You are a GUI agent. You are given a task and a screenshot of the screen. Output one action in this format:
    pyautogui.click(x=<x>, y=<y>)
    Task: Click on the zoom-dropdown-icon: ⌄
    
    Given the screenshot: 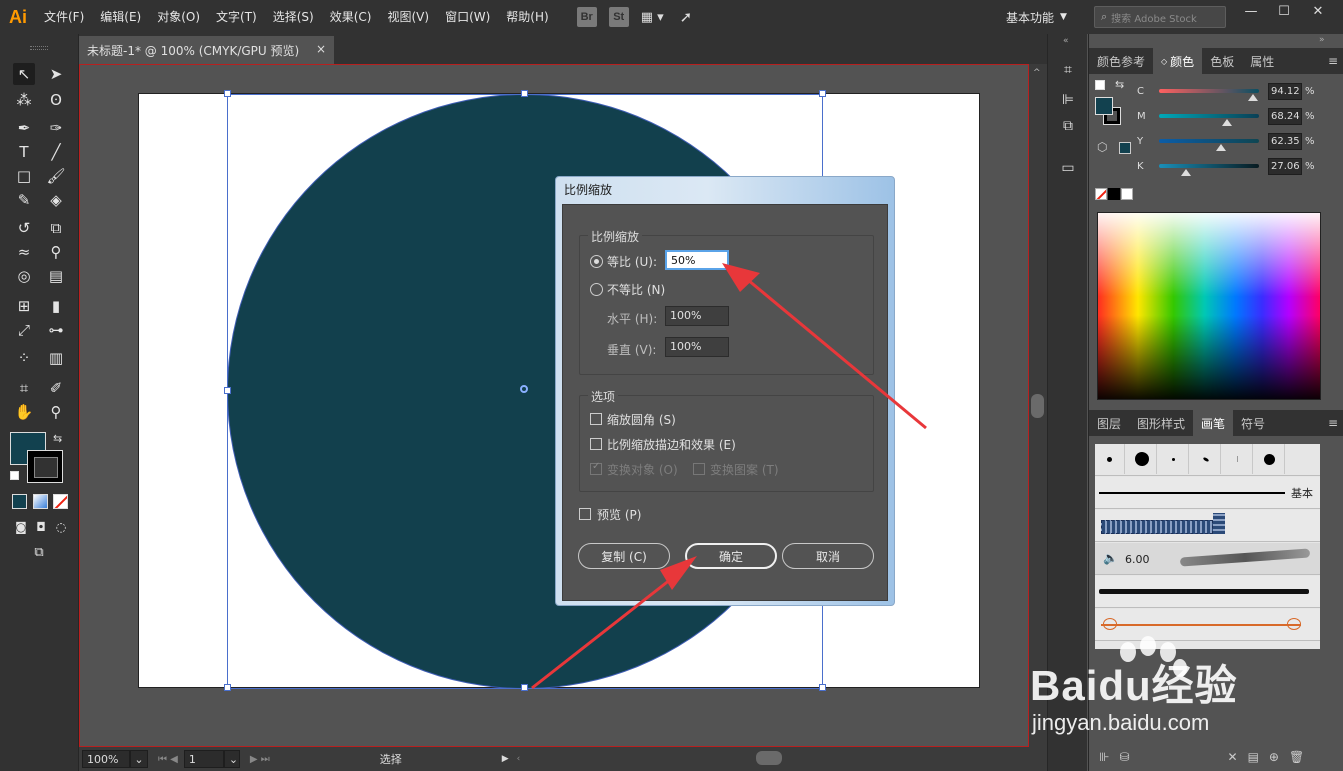 What is the action you would take?
    pyautogui.click(x=139, y=759)
    